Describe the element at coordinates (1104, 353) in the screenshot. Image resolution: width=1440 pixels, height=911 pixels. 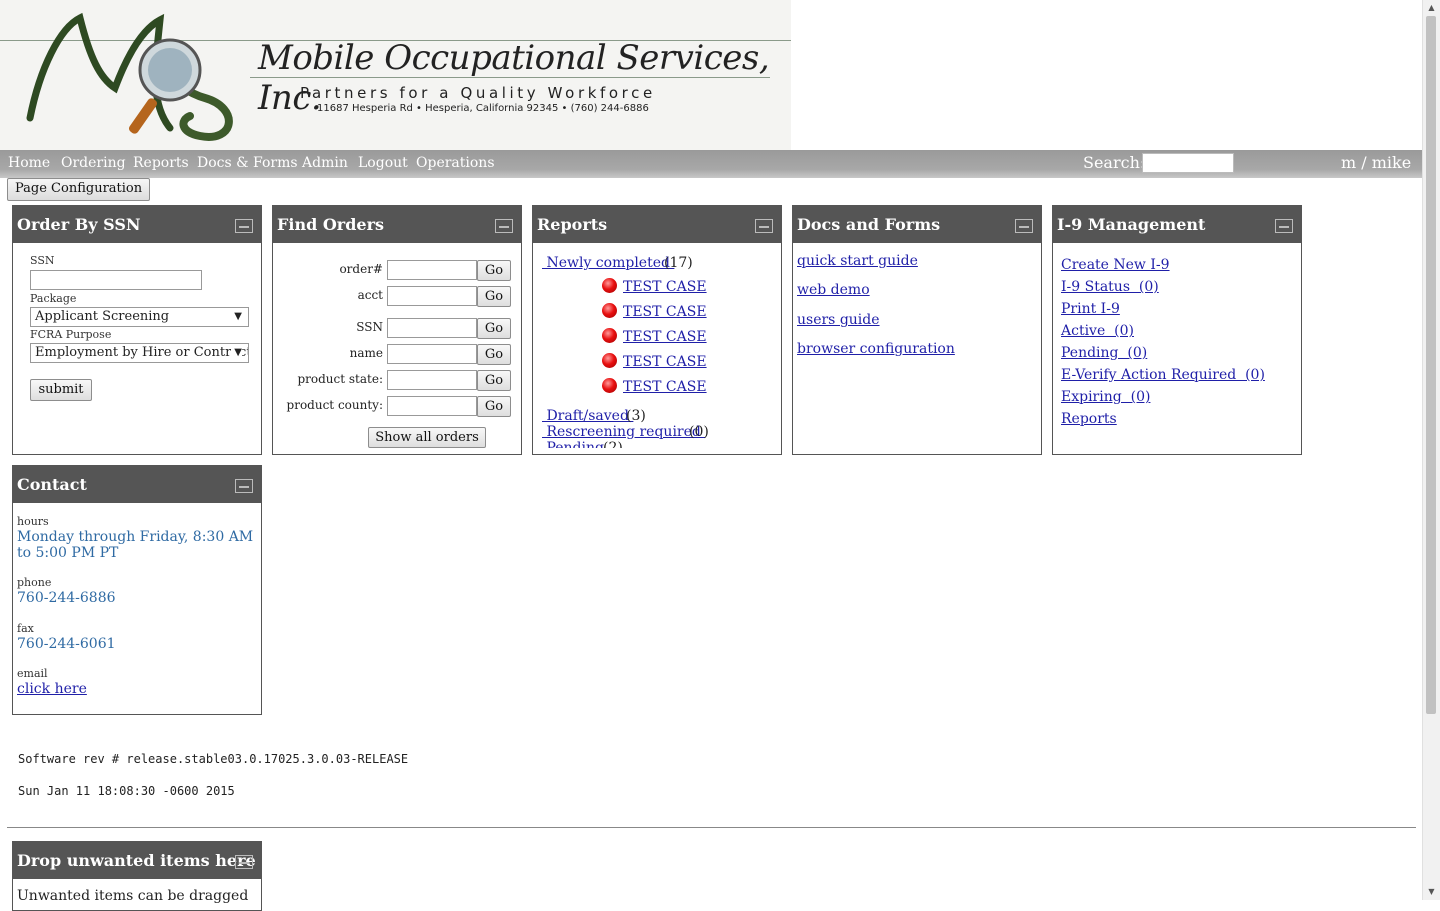
I see `pending-i9-link: Pending (0)` at that location.